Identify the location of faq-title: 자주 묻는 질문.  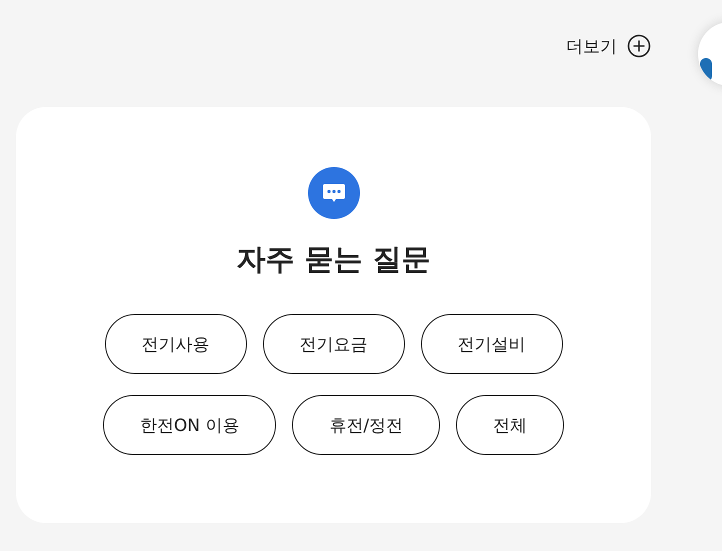
(333, 259).